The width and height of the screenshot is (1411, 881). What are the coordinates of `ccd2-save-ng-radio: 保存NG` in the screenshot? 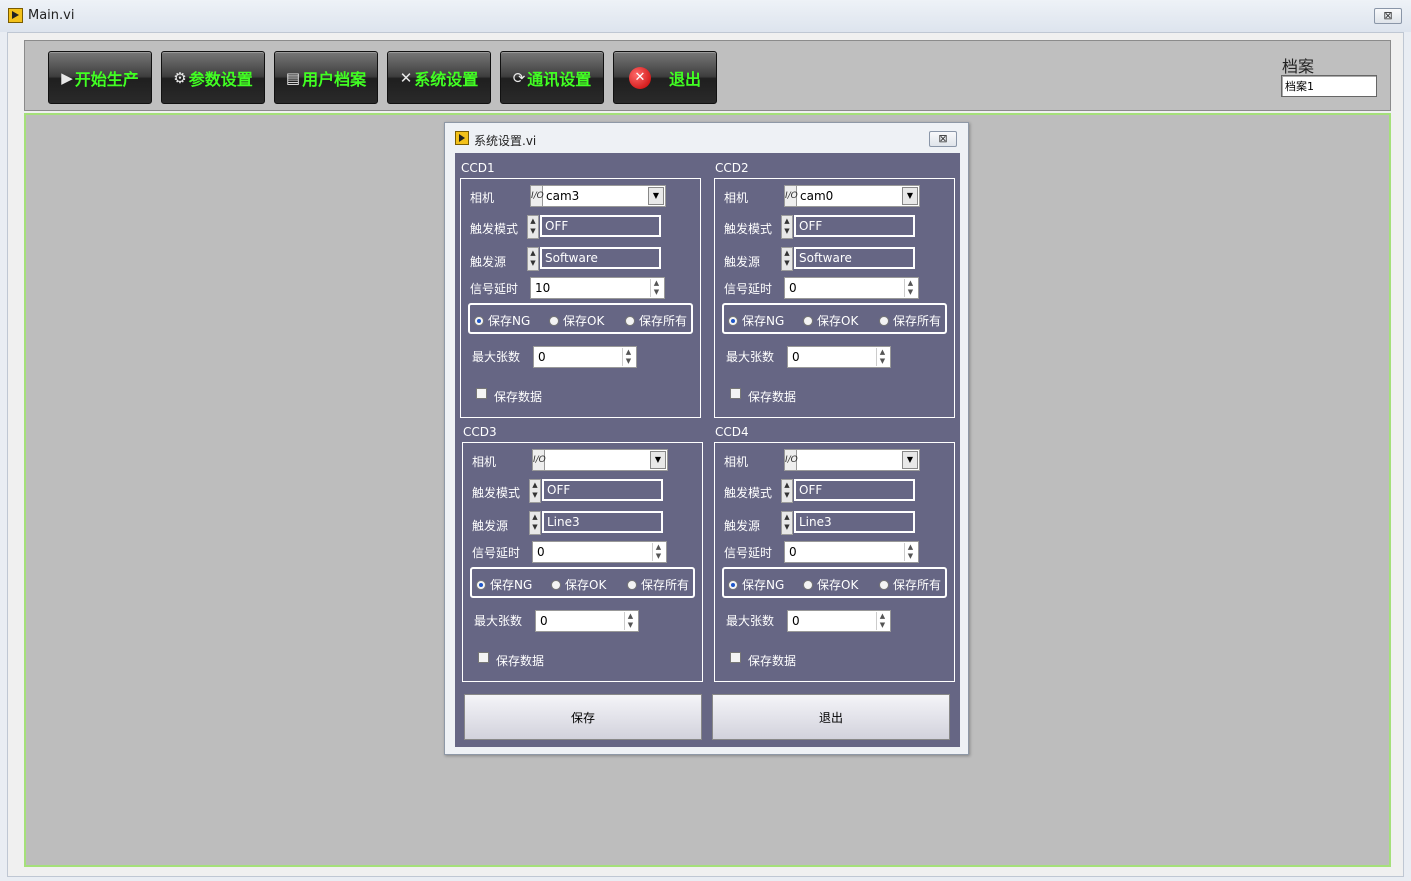 It's located at (756, 320).